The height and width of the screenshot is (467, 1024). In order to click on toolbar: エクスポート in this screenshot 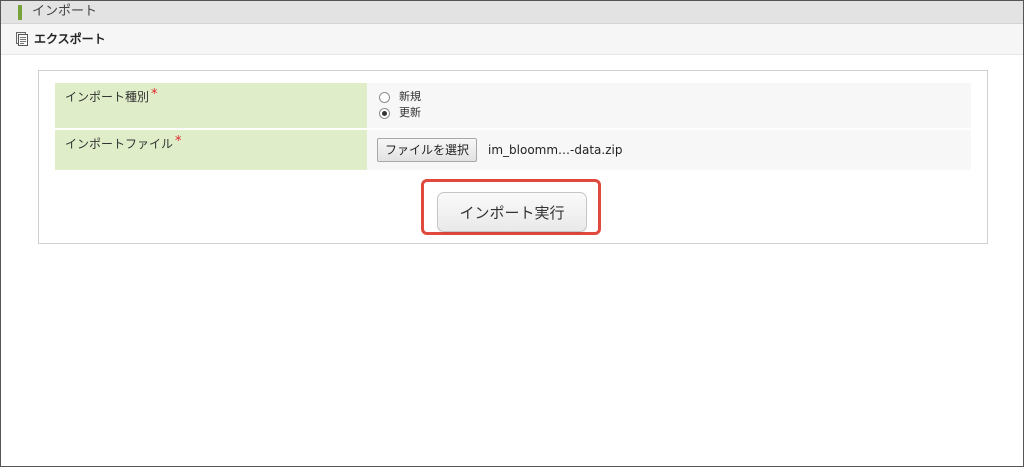, I will do `click(512, 39)`.